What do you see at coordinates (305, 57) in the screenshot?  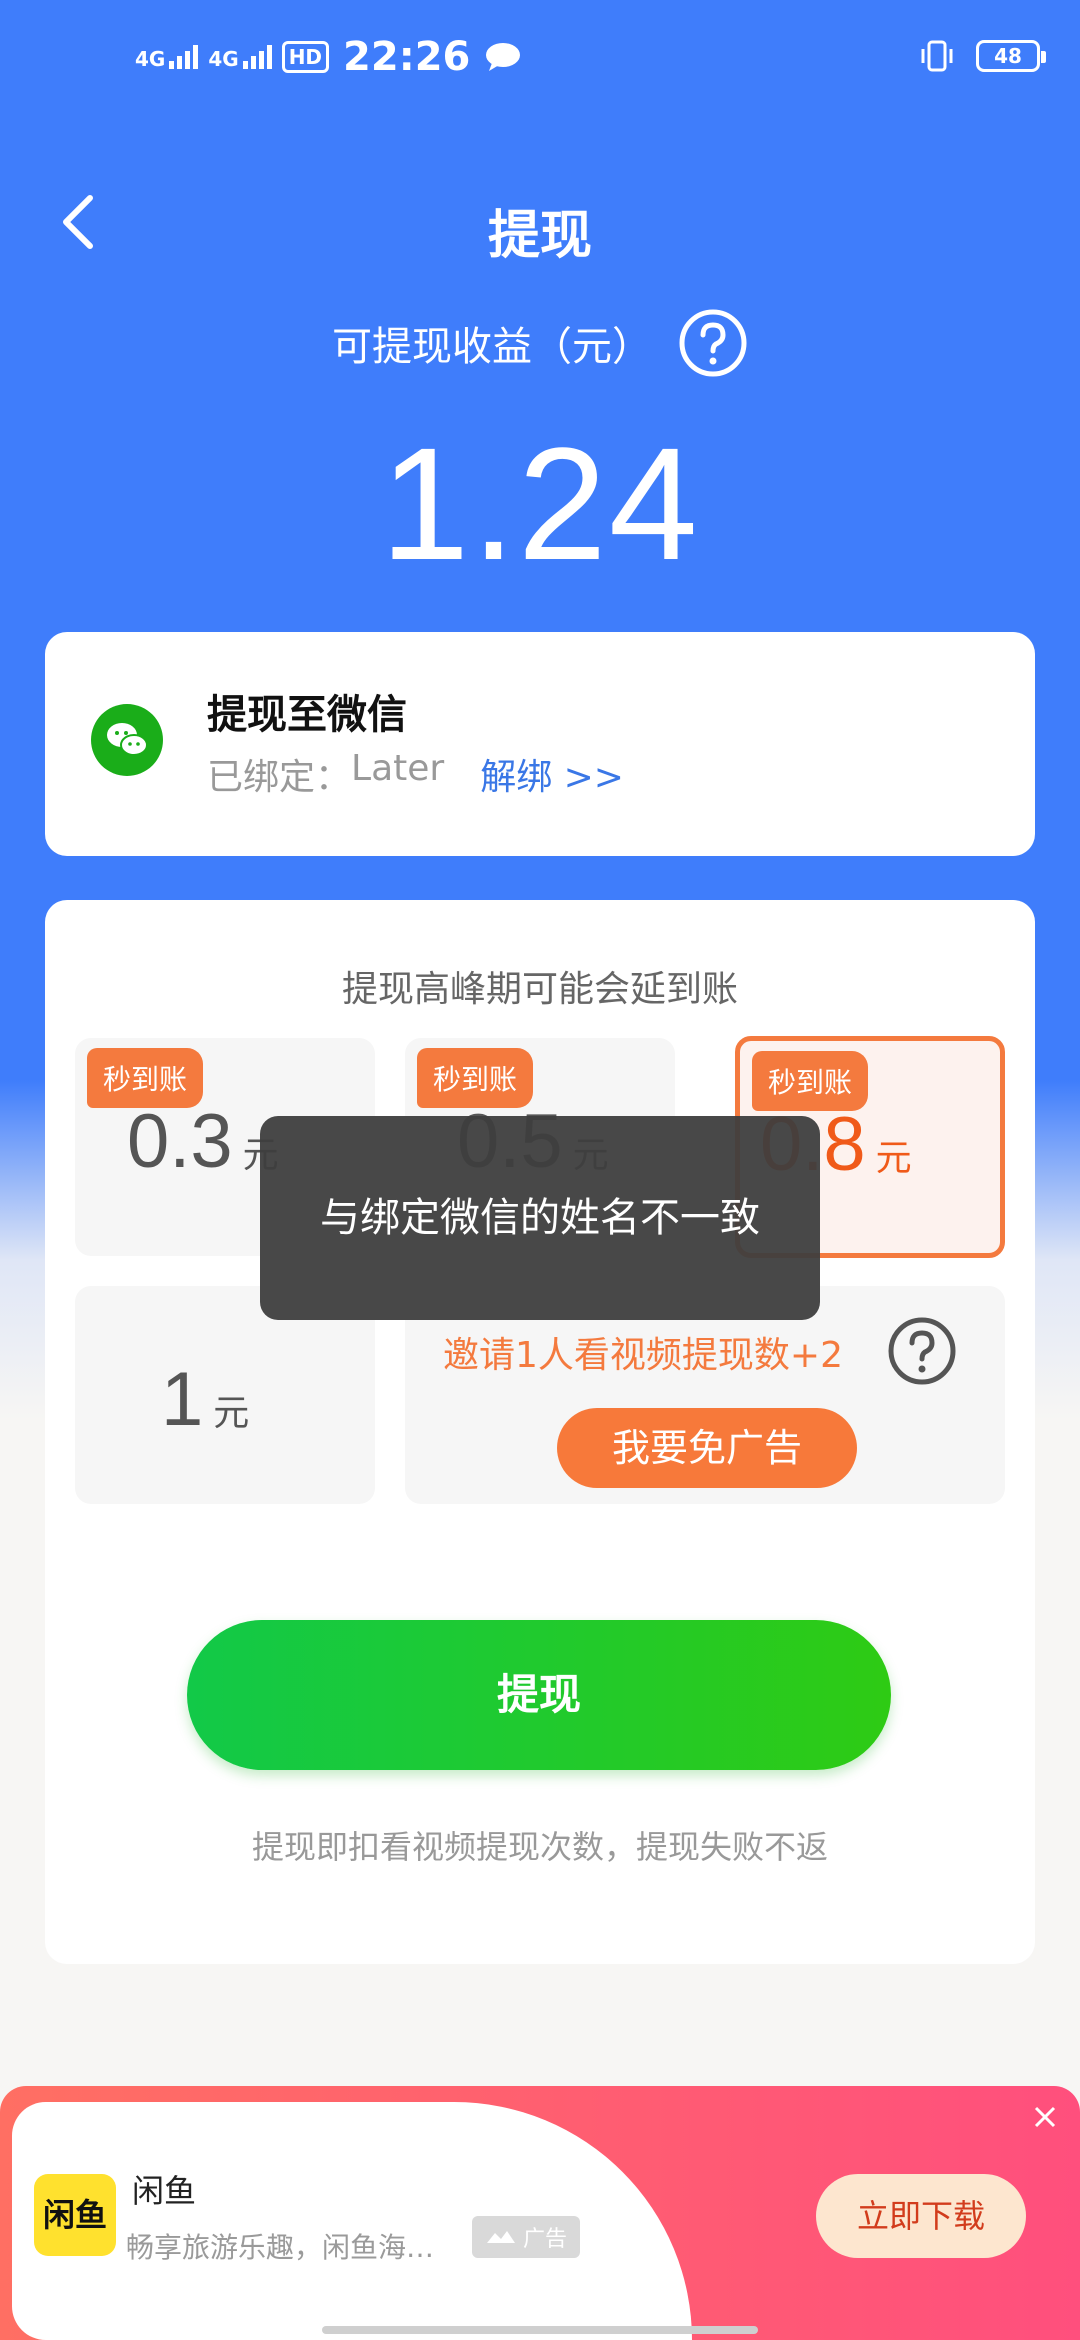 I see `hd-voice-icon: HD` at bounding box center [305, 57].